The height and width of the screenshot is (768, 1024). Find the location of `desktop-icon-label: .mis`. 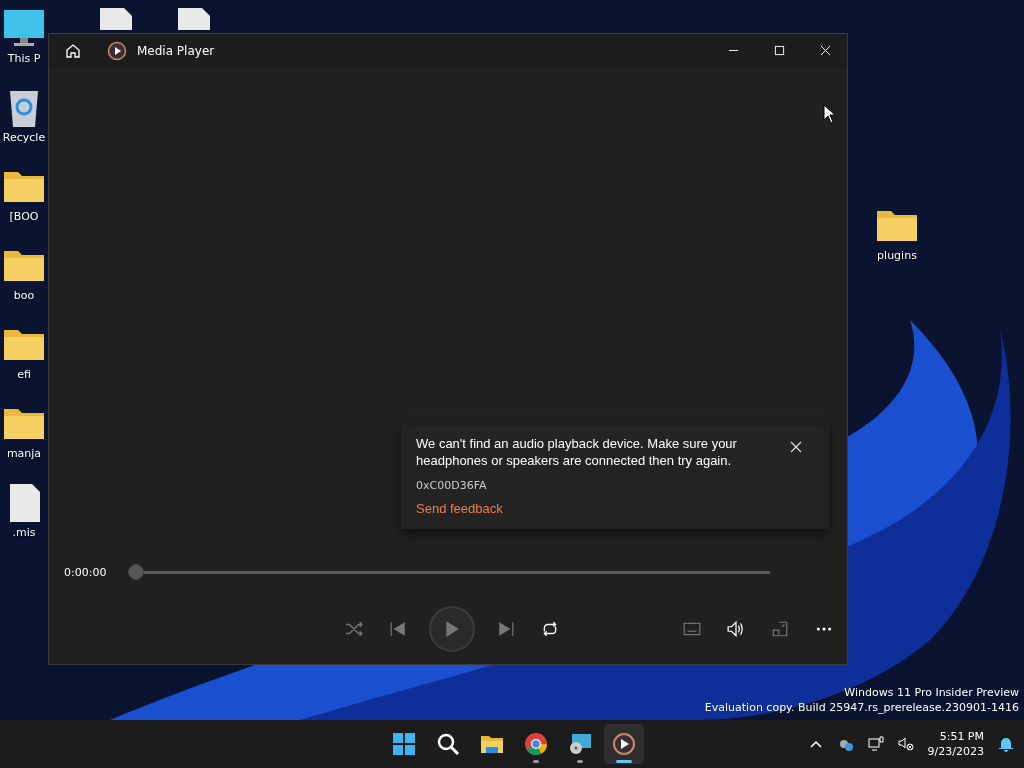

desktop-icon-label: .mis is located at coordinates (24, 532).